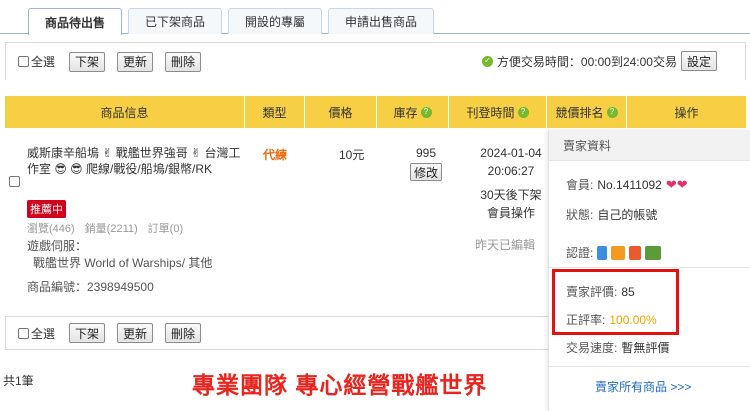 Image resolution: width=750 pixels, height=411 pixels. I want to click on col-actions: 操作, so click(686, 112).